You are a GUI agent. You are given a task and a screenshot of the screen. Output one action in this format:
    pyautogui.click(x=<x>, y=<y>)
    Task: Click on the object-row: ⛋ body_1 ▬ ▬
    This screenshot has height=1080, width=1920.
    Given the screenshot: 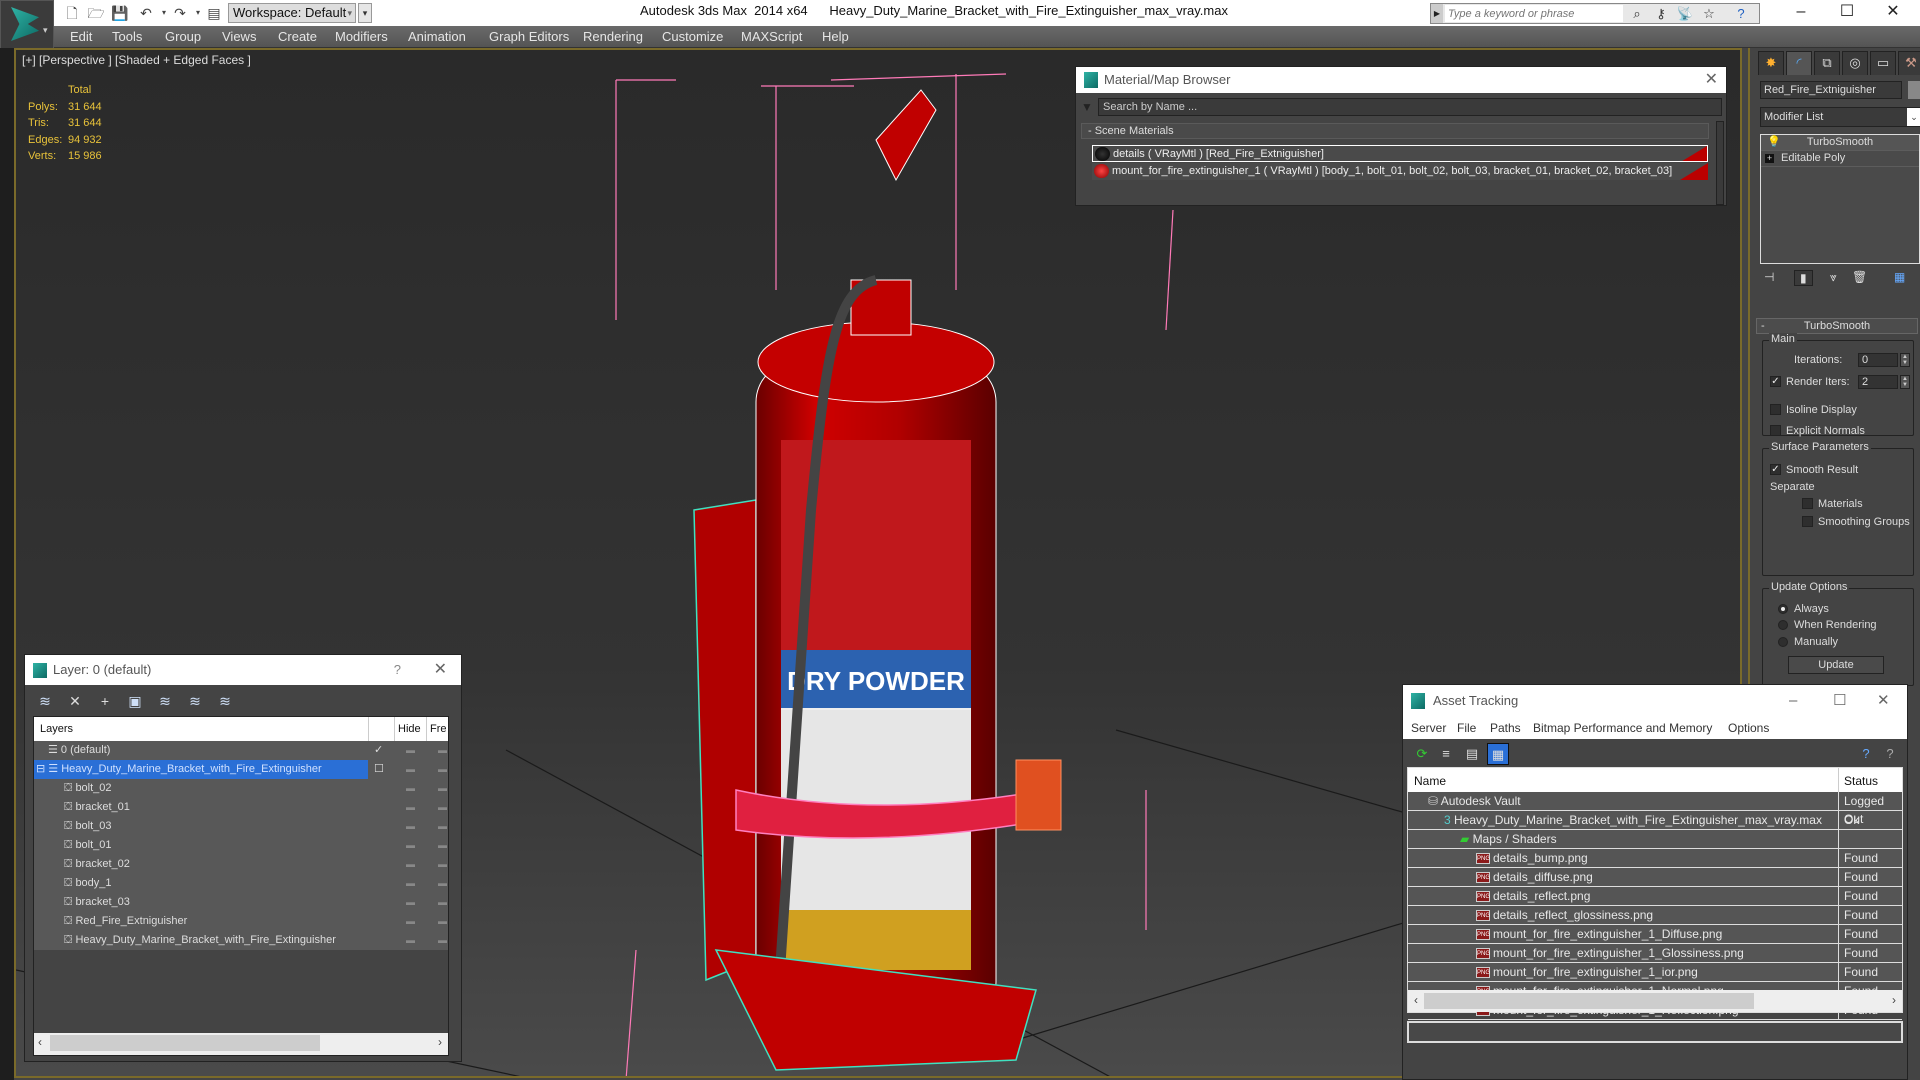 What is the action you would take?
    pyautogui.click(x=241, y=883)
    